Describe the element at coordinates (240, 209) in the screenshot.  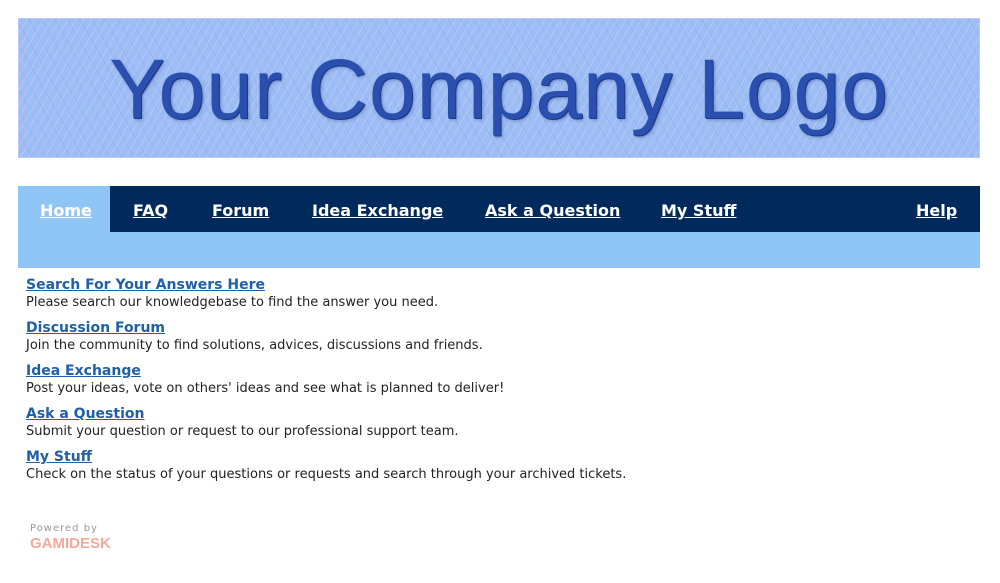
I see `tab-forum: Forum` at that location.